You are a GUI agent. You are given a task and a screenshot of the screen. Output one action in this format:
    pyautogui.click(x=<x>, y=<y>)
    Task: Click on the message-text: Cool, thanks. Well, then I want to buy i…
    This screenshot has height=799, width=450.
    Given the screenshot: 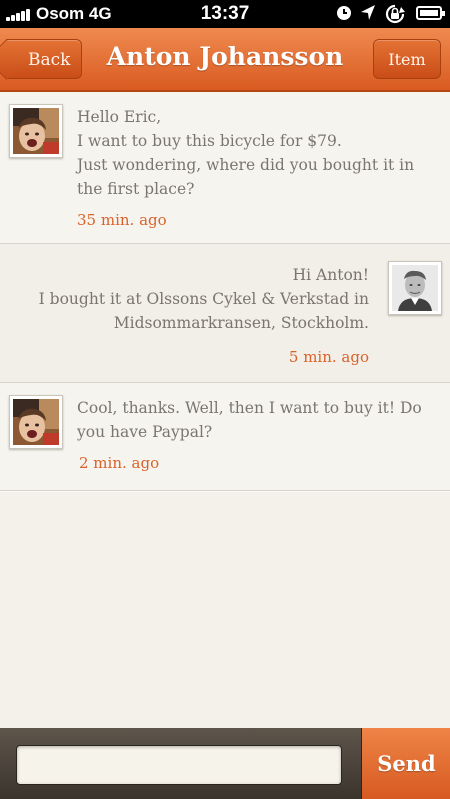 What is the action you would take?
    pyautogui.click(x=249, y=420)
    